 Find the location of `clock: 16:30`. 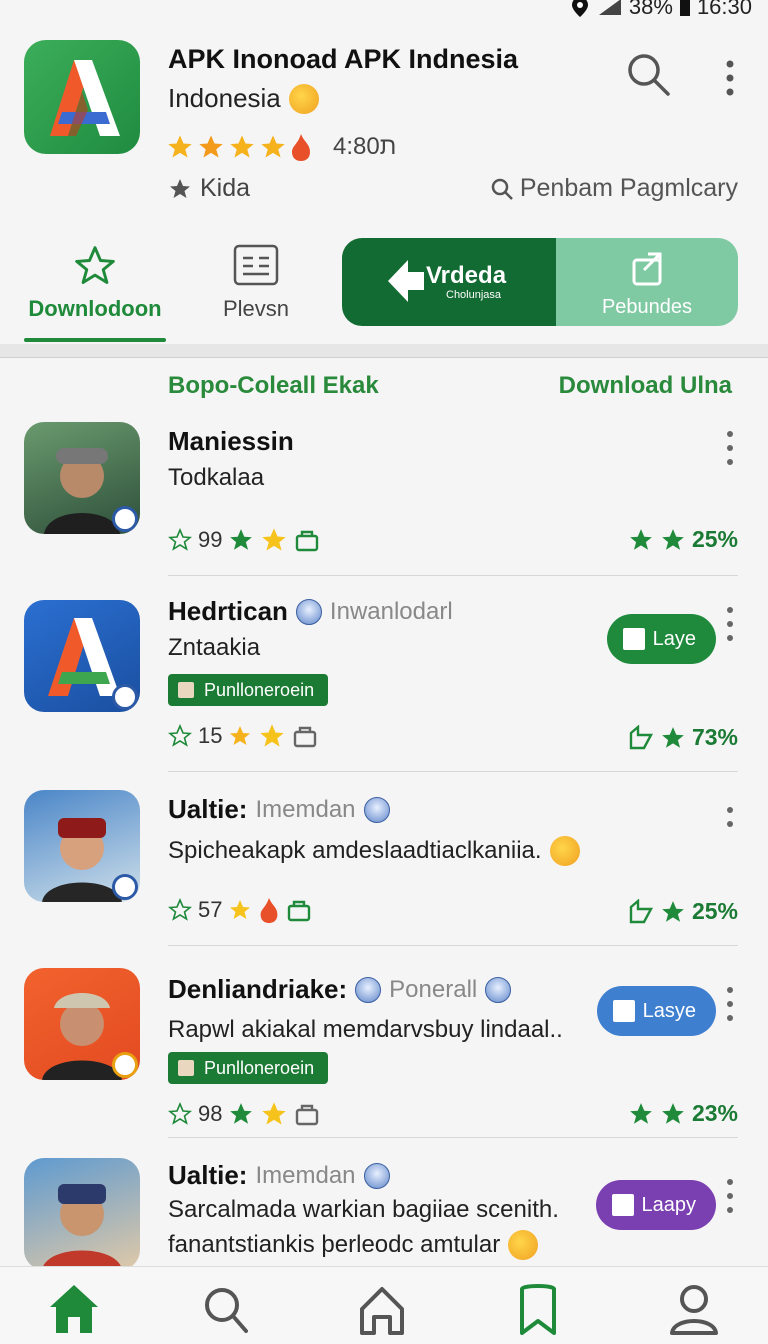

clock: 16:30 is located at coordinates (724, 9).